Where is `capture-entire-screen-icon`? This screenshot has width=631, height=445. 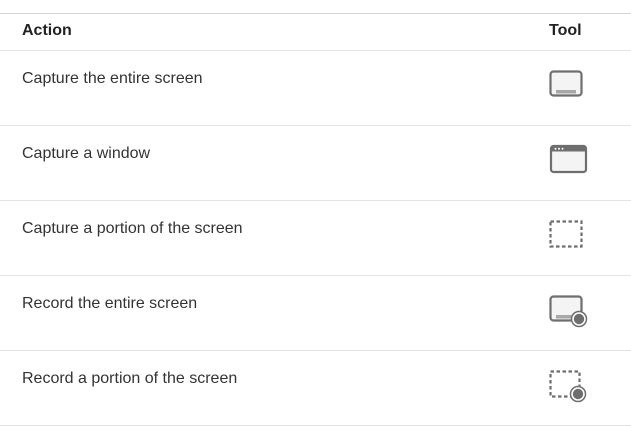 capture-entire-screen-icon is located at coordinates (569, 86).